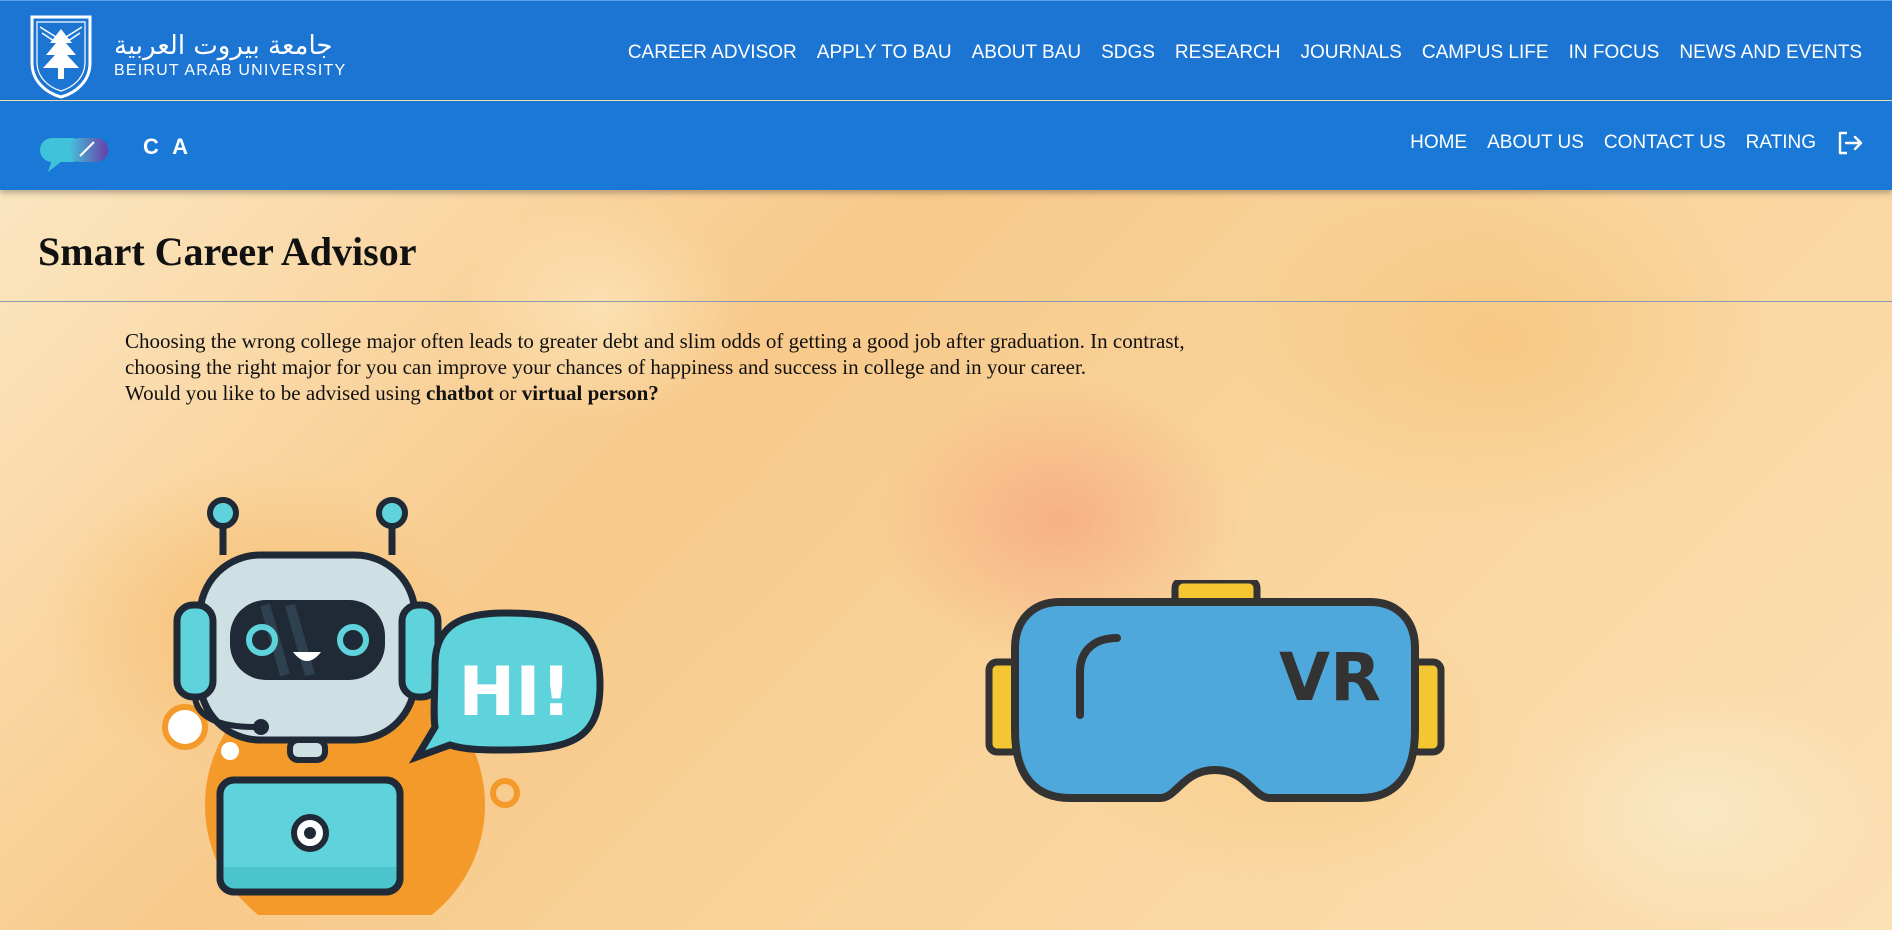 Image resolution: width=1892 pixels, height=930 pixels. I want to click on cedar-shield-icon, so click(61, 57).